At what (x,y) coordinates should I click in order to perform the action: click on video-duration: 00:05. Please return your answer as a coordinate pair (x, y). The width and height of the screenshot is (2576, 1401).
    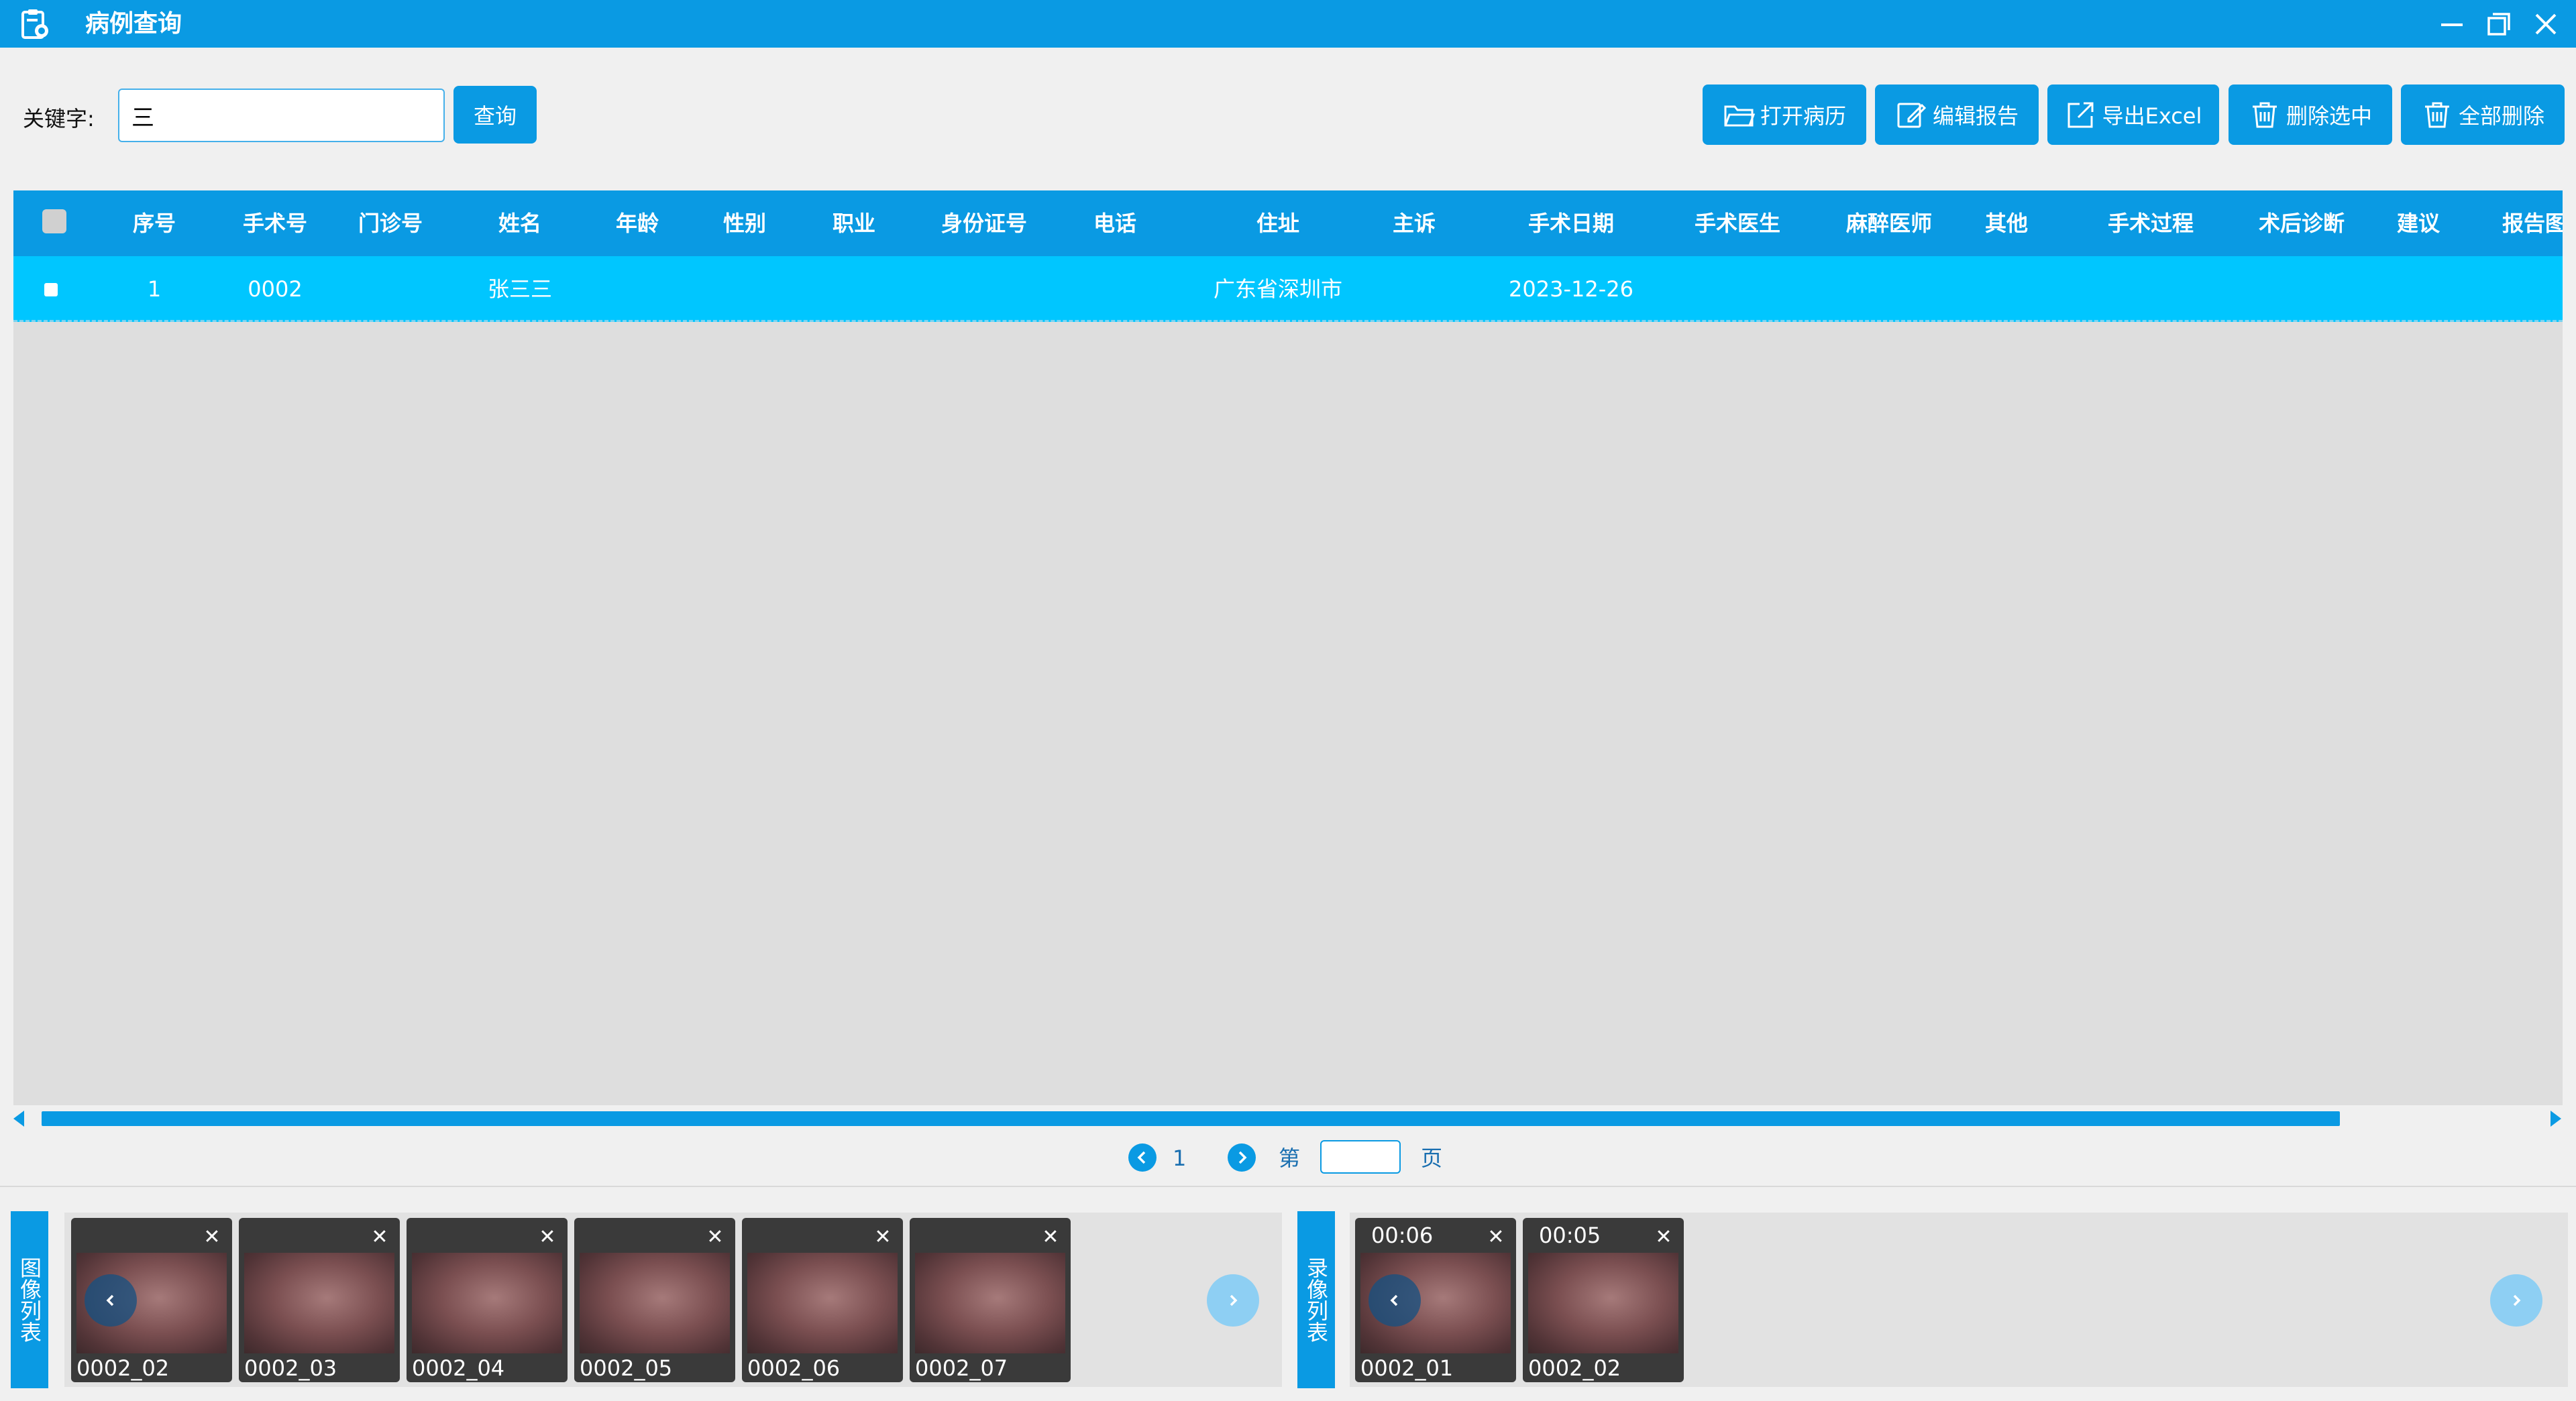
    Looking at the image, I should click on (1570, 1235).